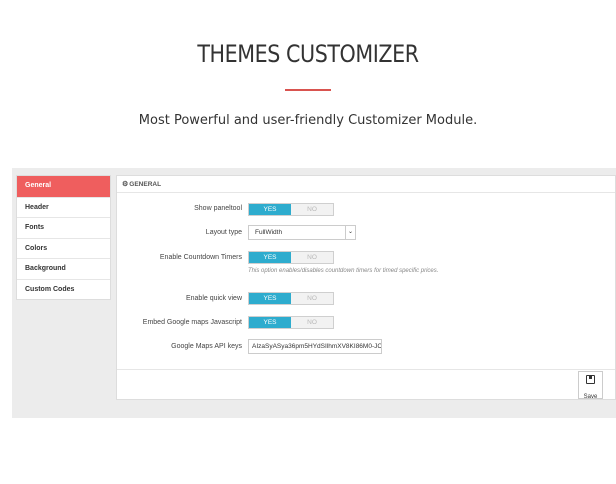 The width and height of the screenshot is (616, 484). Describe the element at coordinates (63, 268) in the screenshot. I see `sidebar-item-background: Background` at that location.